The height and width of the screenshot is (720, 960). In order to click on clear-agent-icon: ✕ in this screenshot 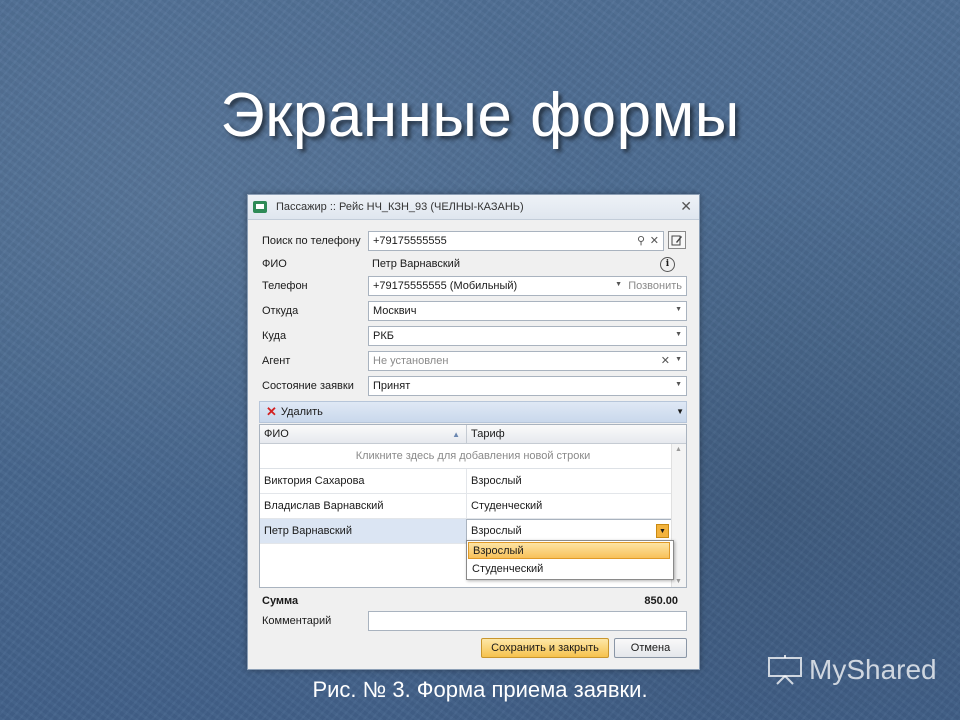, I will do `click(665, 360)`.